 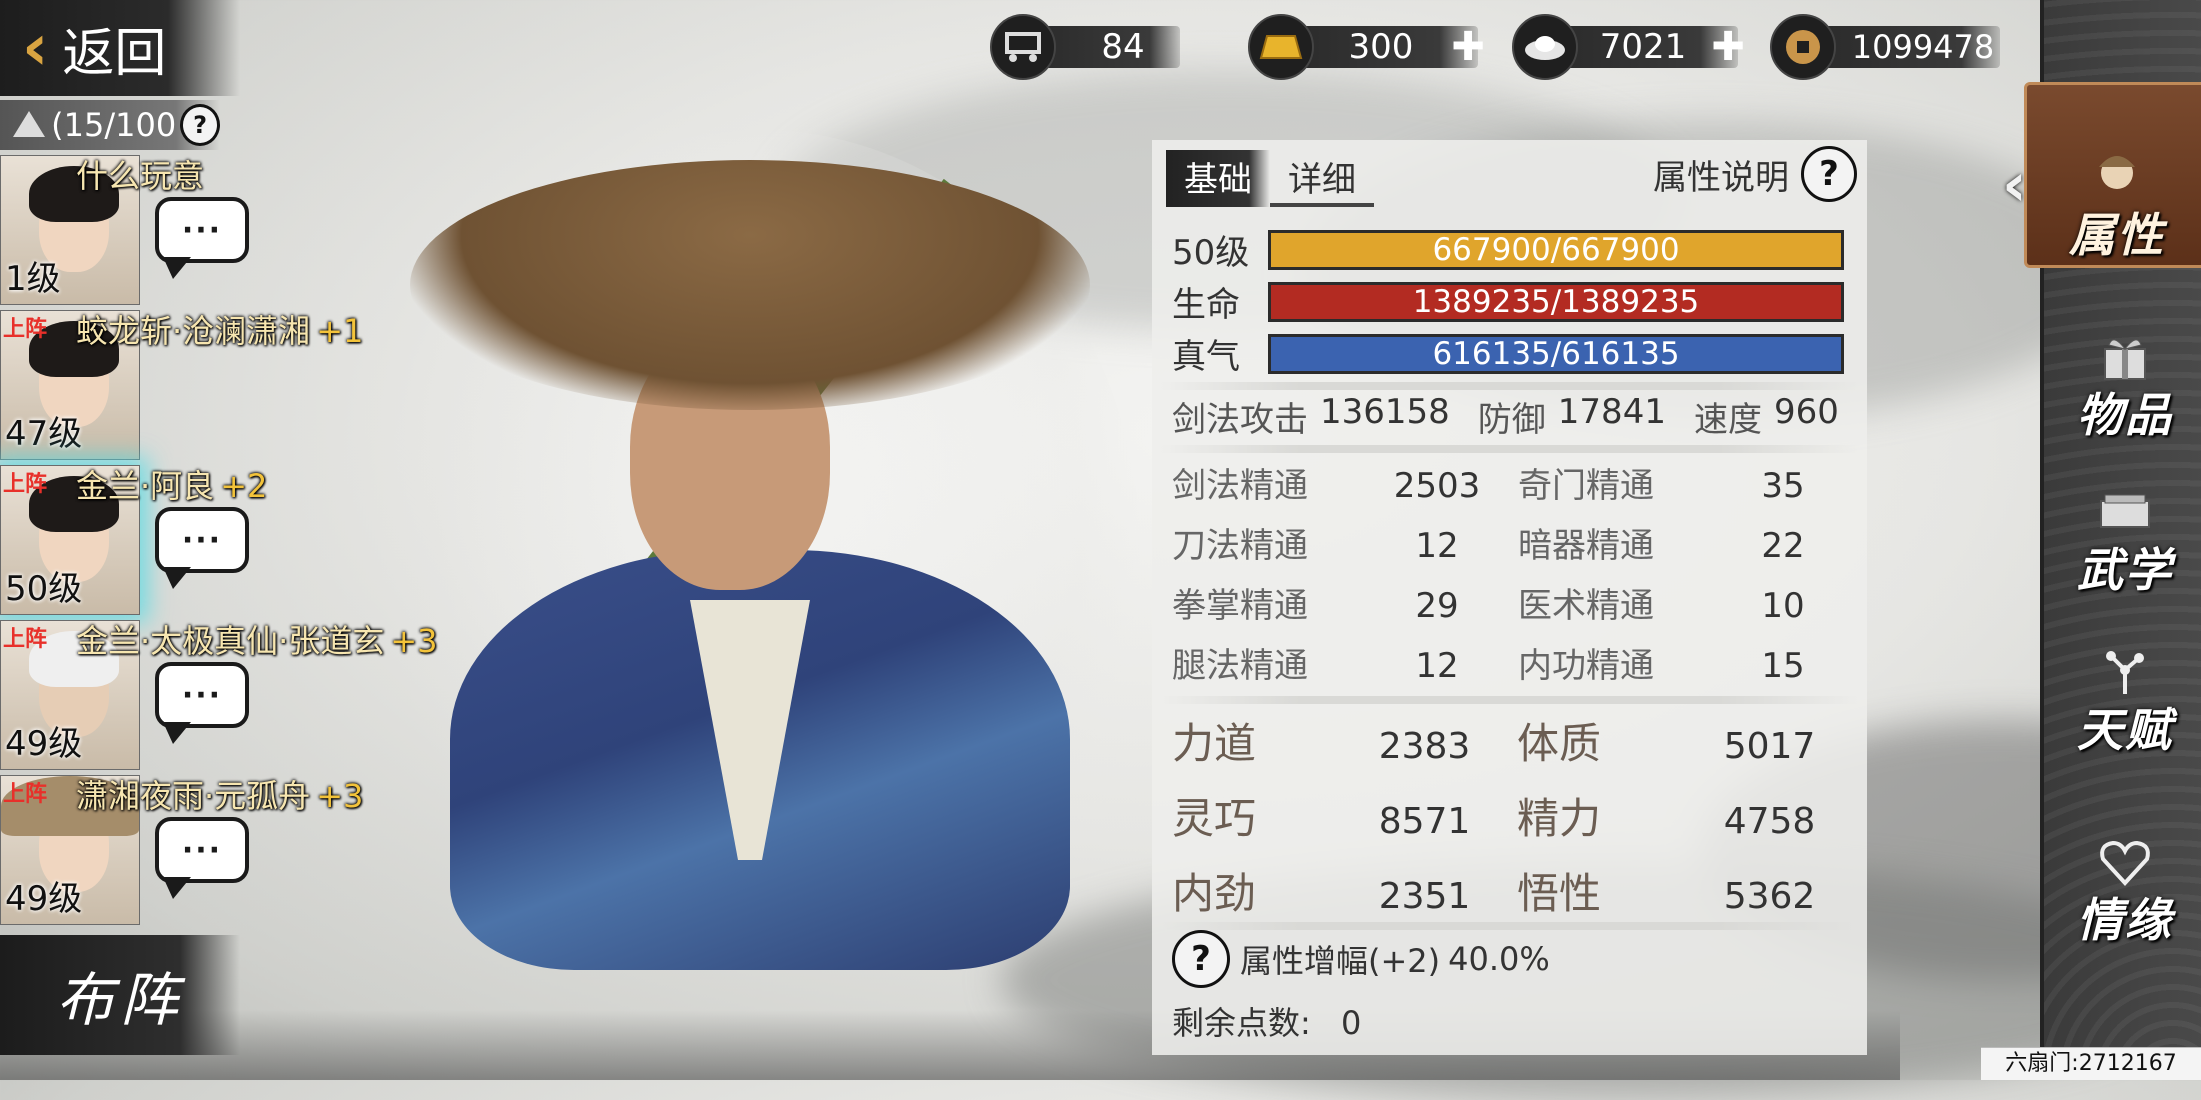 I want to click on hp-bar: 1389235/1389235, so click(x=1556, y=301).